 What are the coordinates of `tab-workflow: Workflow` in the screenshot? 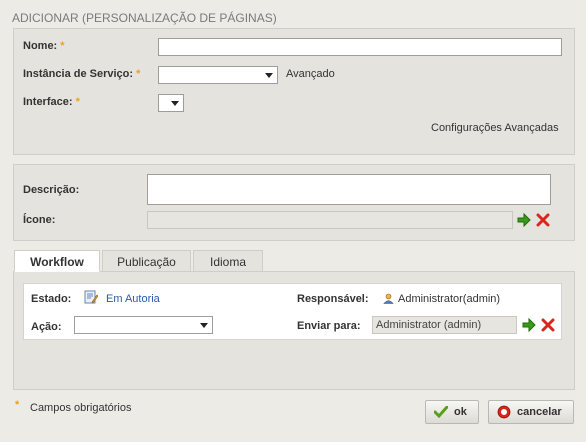 It's located at (57, 261).